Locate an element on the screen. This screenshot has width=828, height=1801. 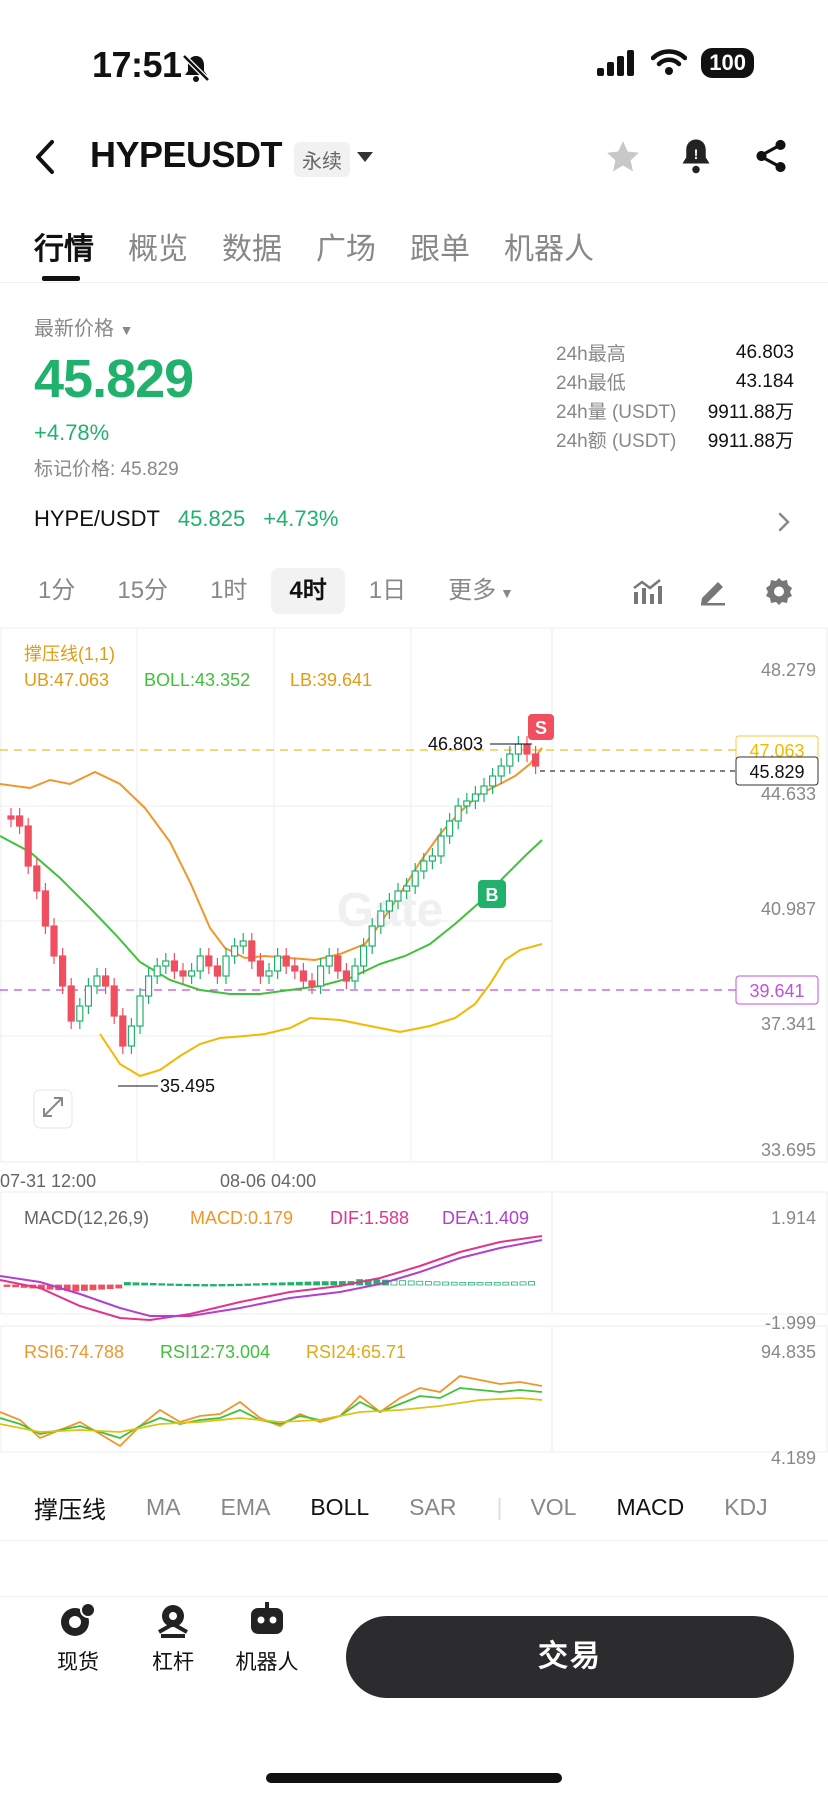
indicator-name: 撑压线(1,1) is located at coordinates (69, 654).